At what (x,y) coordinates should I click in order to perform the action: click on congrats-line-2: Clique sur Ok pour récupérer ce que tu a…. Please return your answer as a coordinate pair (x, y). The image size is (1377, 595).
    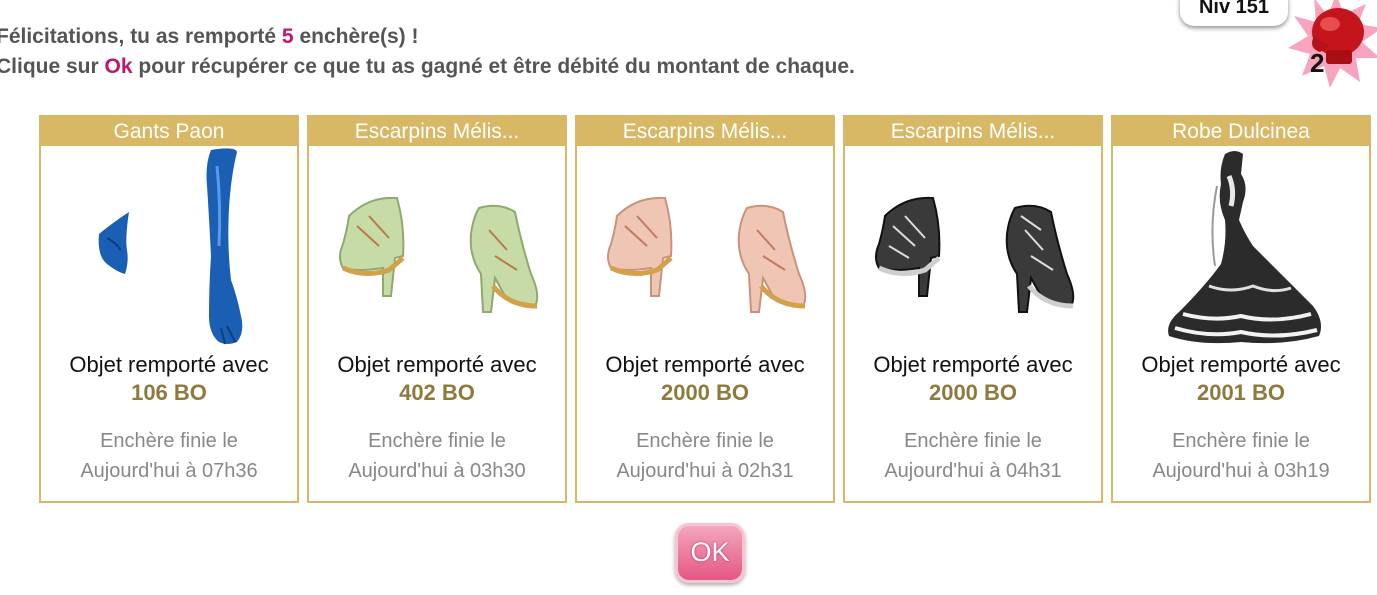
    Looking at the image, I should click on (427, 67).